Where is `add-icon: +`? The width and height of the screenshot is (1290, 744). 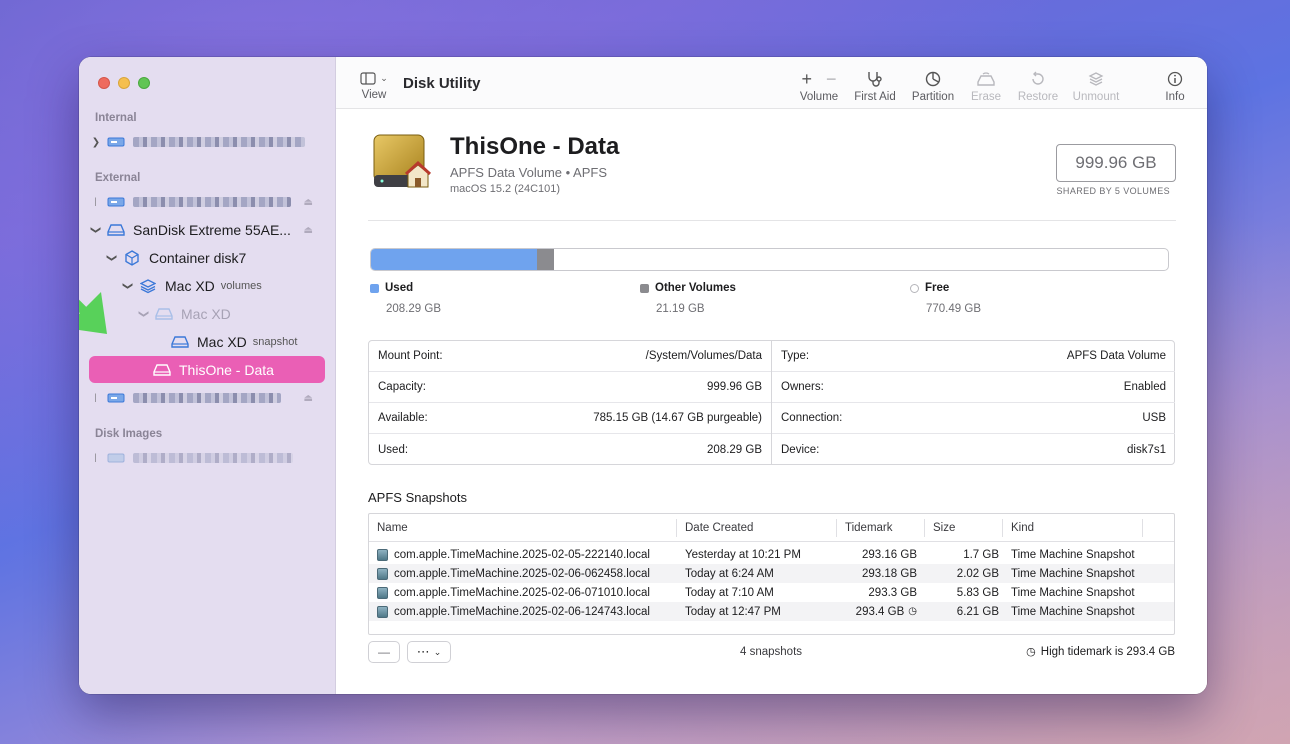
add-icon: + is located at coordinates (806, 79).